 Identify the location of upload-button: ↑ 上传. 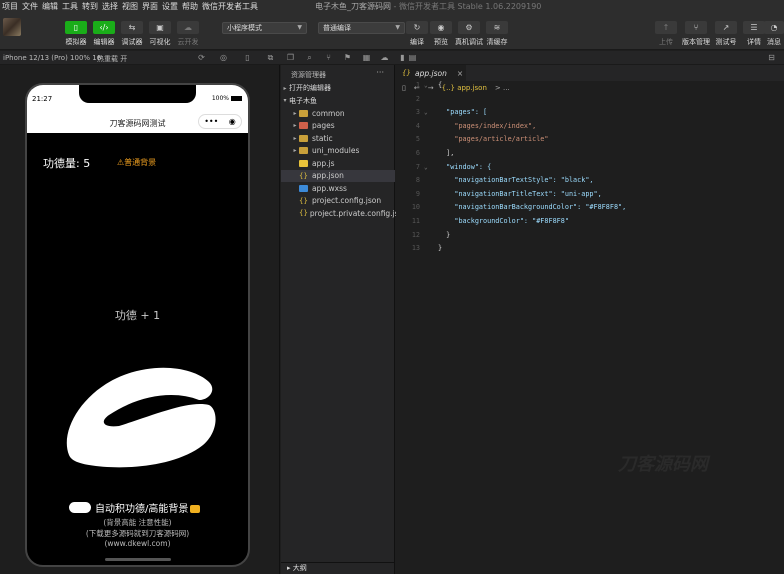
(666, 34).